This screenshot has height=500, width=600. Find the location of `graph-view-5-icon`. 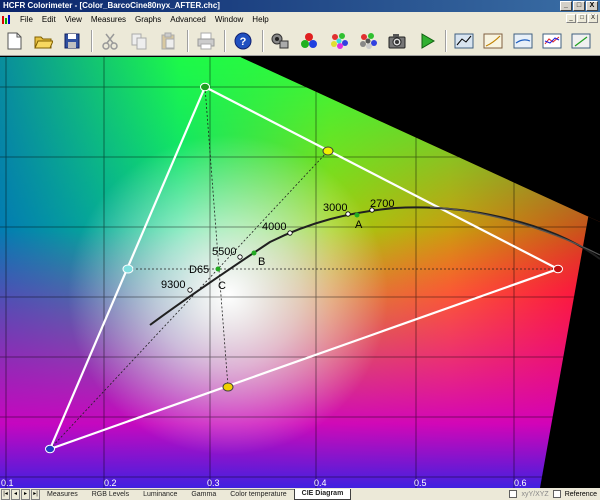

graph-view-5-icon is located at coordinates (581, 41).